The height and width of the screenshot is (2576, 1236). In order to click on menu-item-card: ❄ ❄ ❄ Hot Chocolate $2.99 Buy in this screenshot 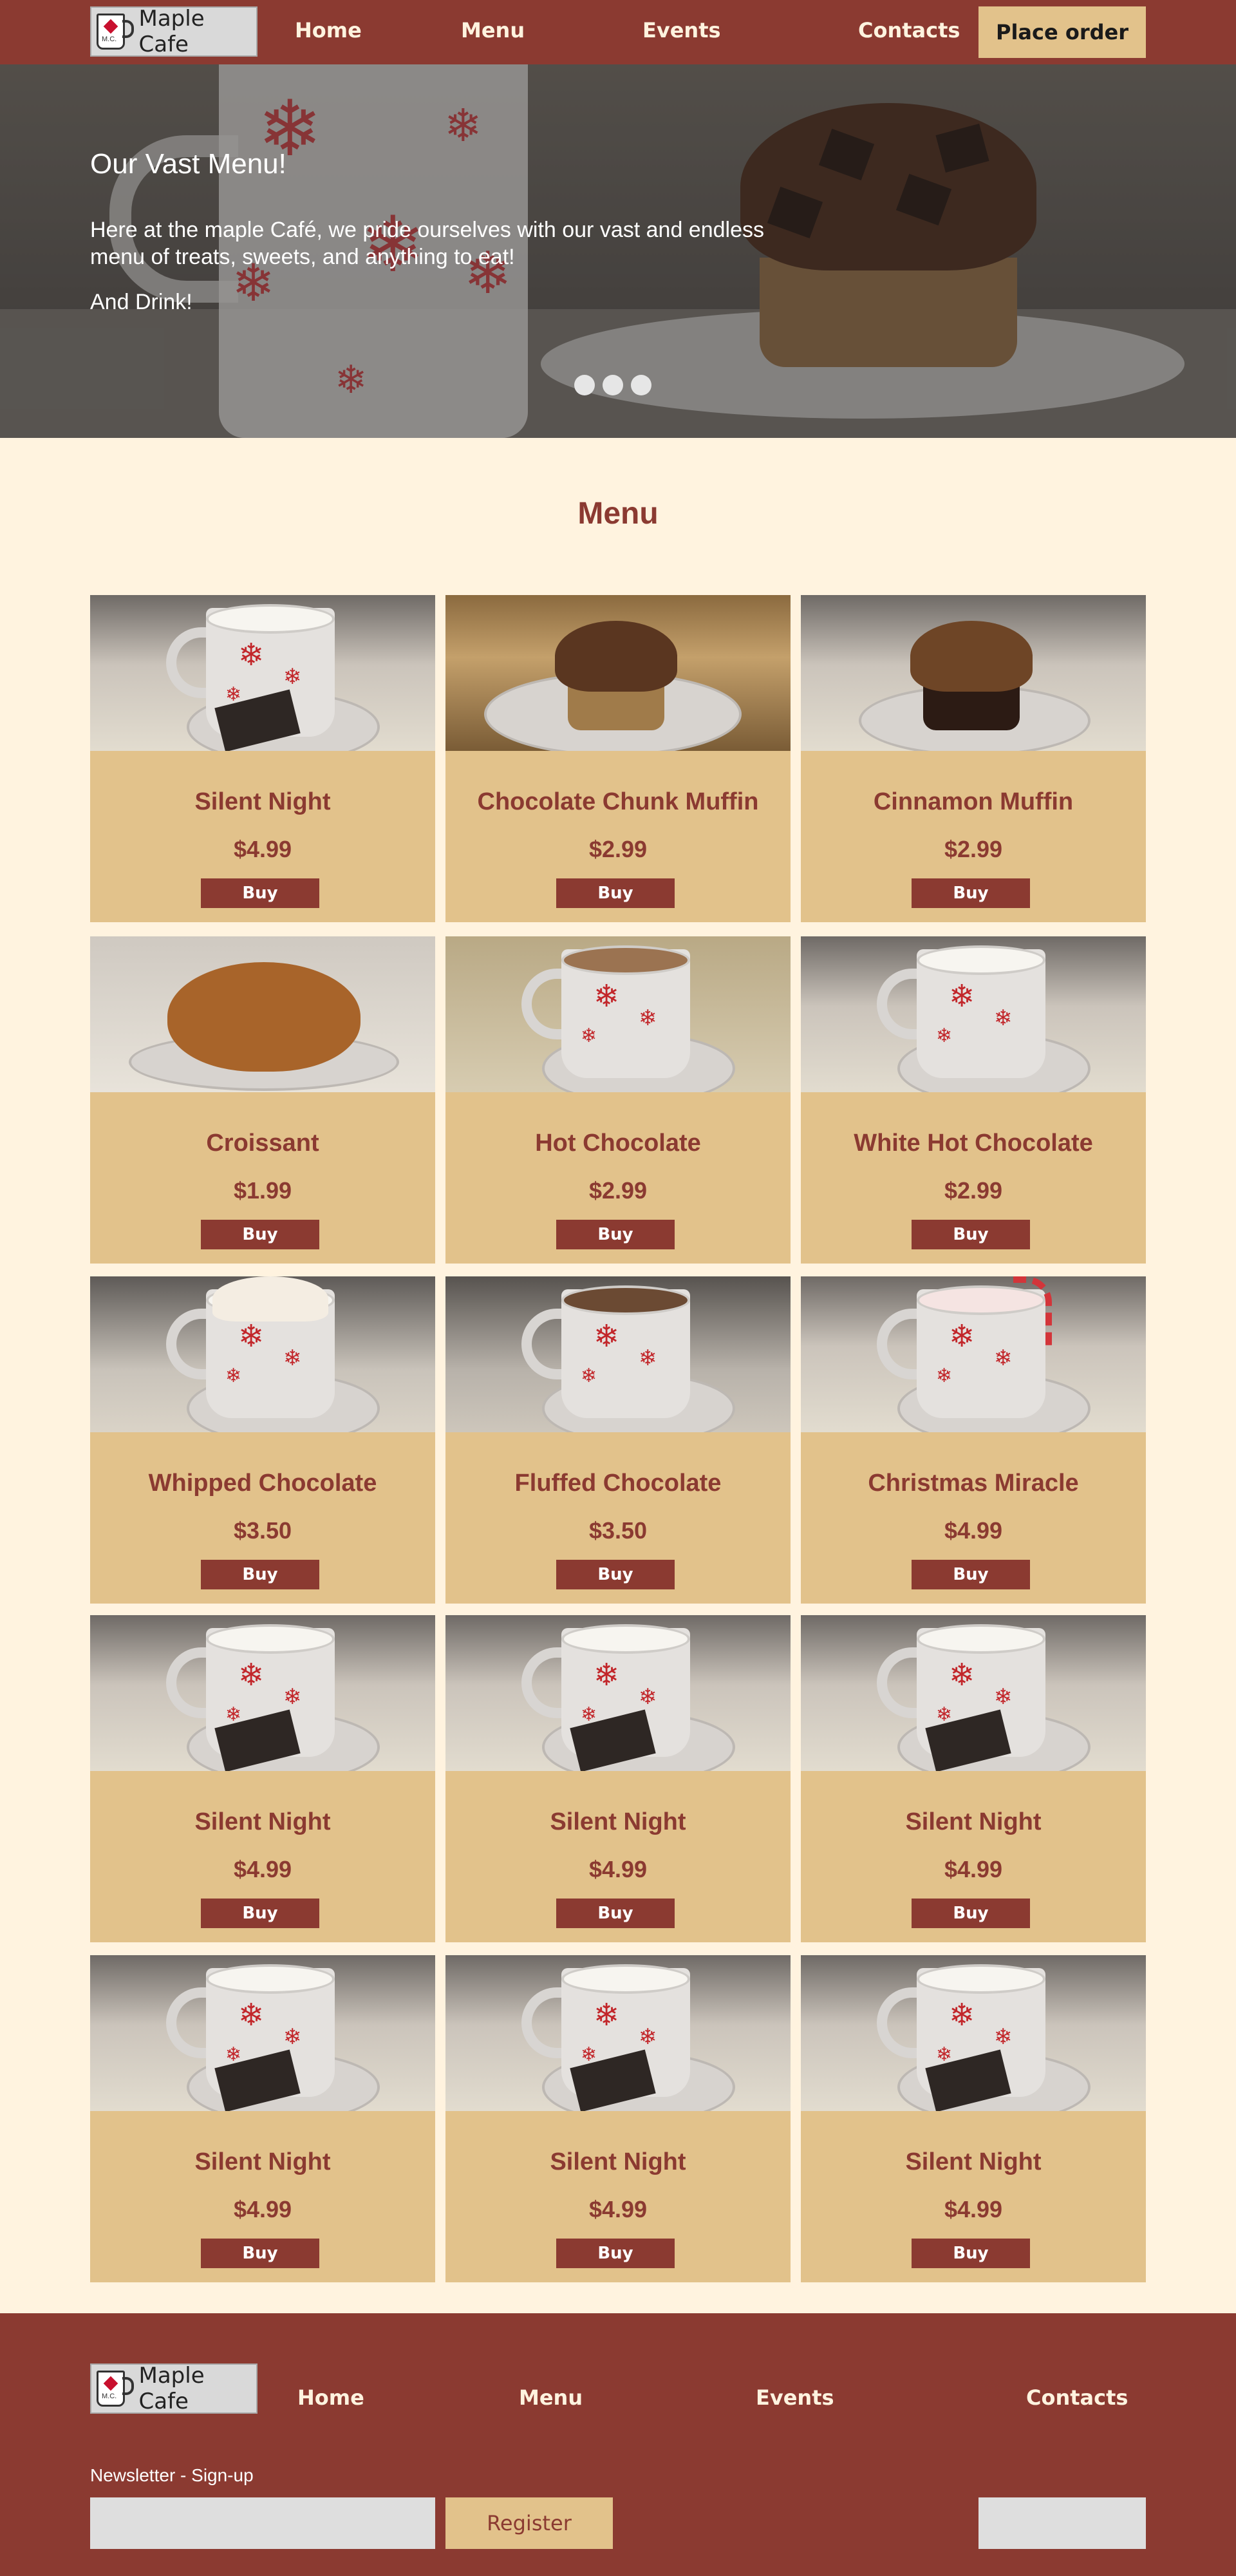, I will do `click(618, 1100)`.